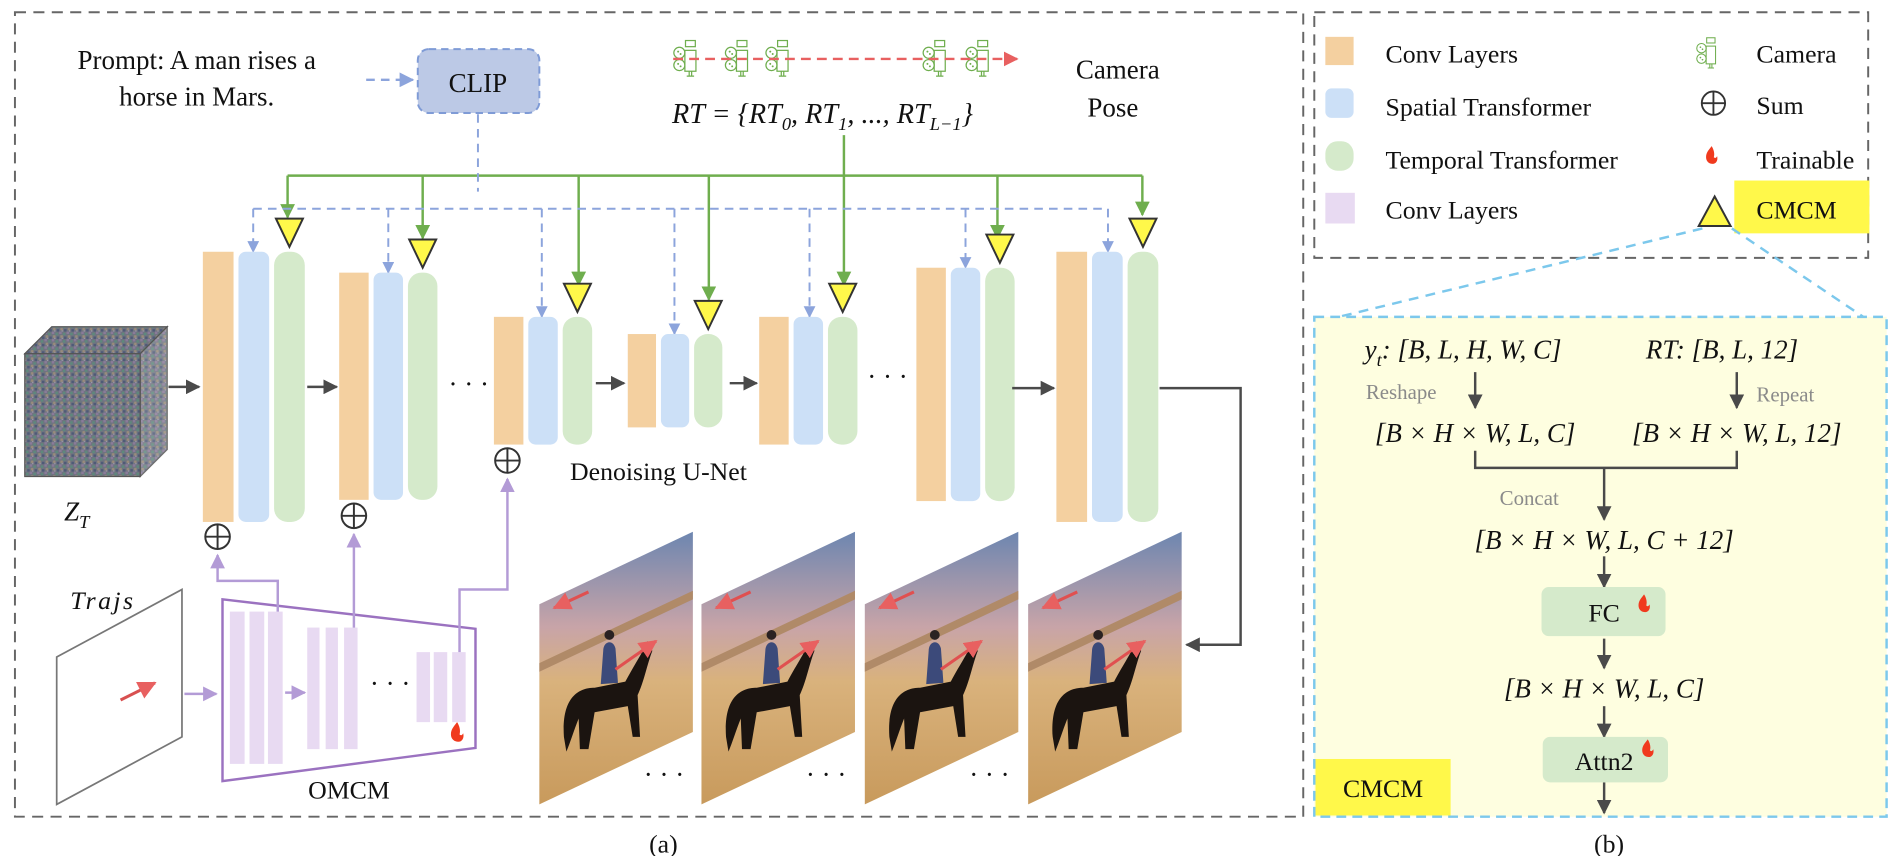 This screenshot has height=856, width=1904. Describe the element at coordinates (1715, 210) in the screenshot. I see `triangle-icon` at that location.